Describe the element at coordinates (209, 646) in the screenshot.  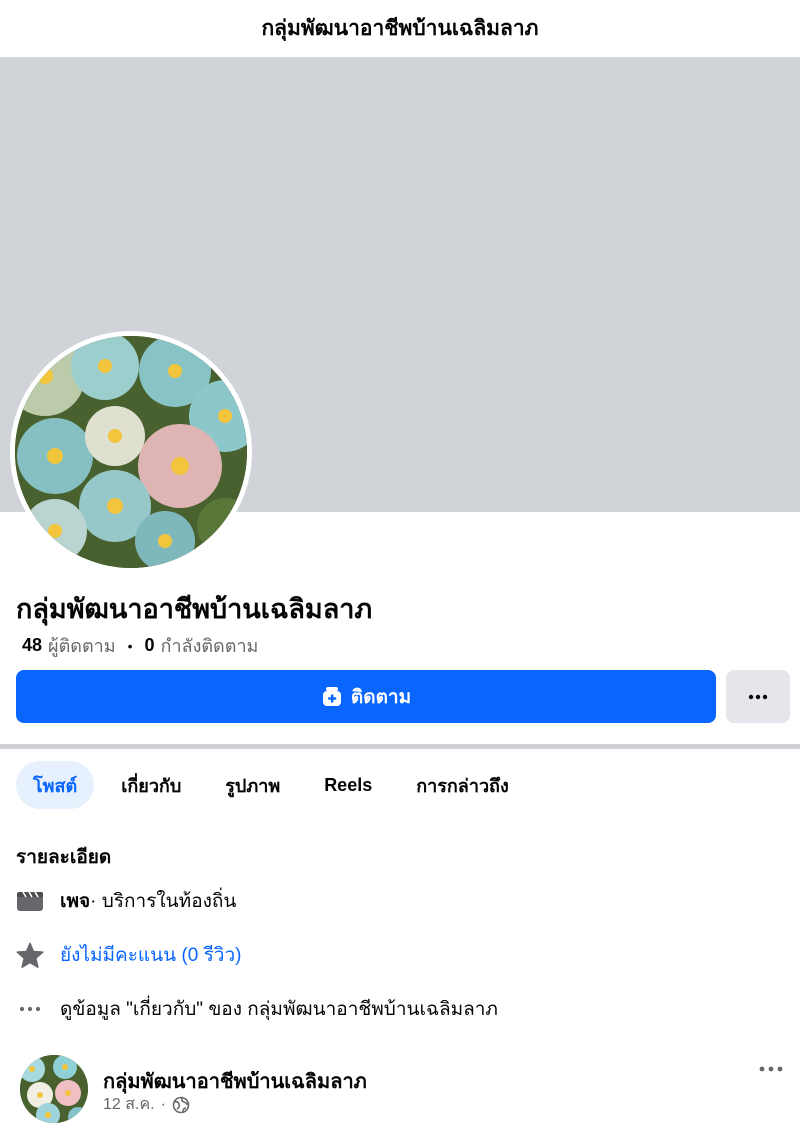
I see `following-label: กำลังติดตาม` at that location.